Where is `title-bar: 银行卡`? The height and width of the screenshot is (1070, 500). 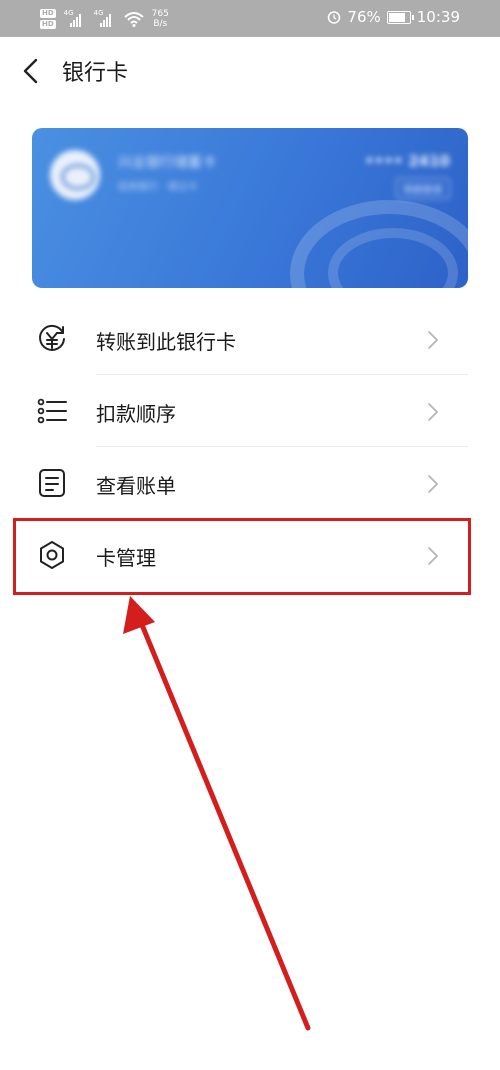
title-bar: 银行卡 is located at coordinates (250, 71).